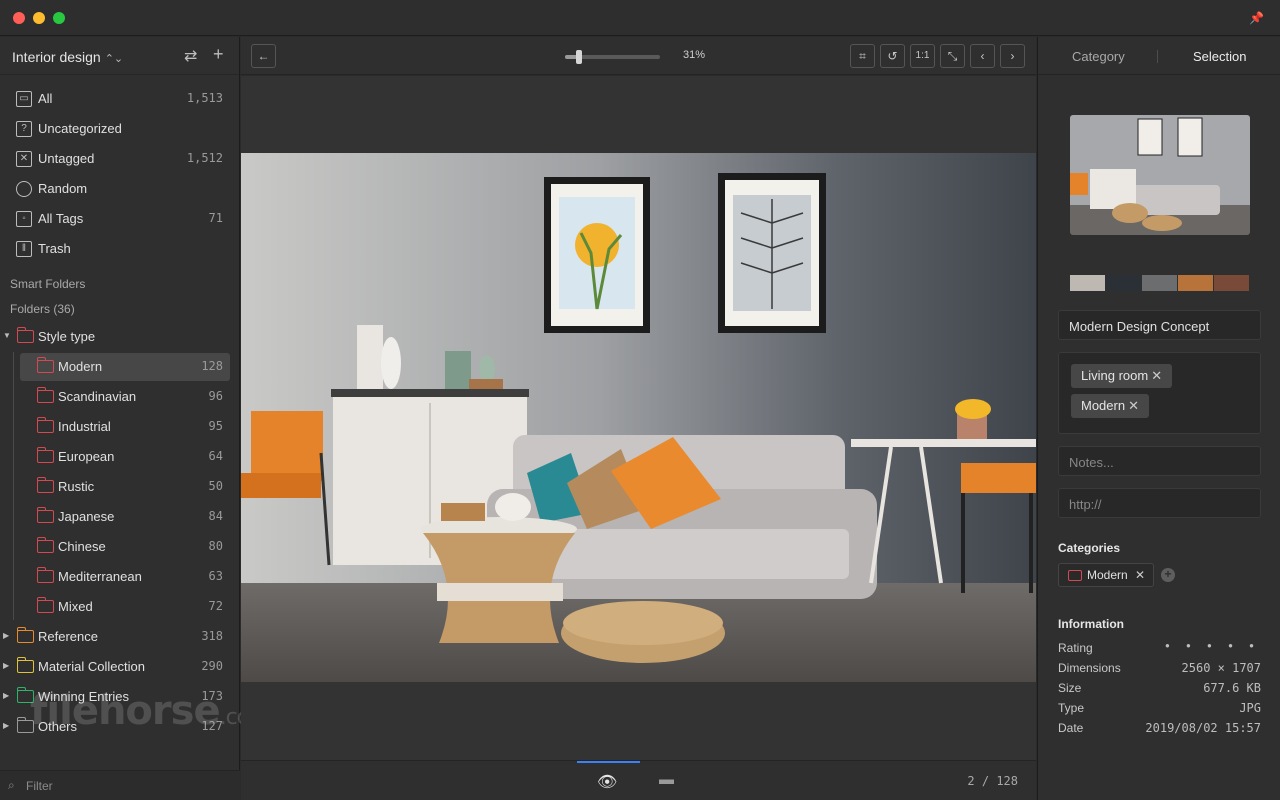 The image size is (1280, 800). I want to click on tags-field: Living room ✕ Modern ✕, so click(1159, 393).